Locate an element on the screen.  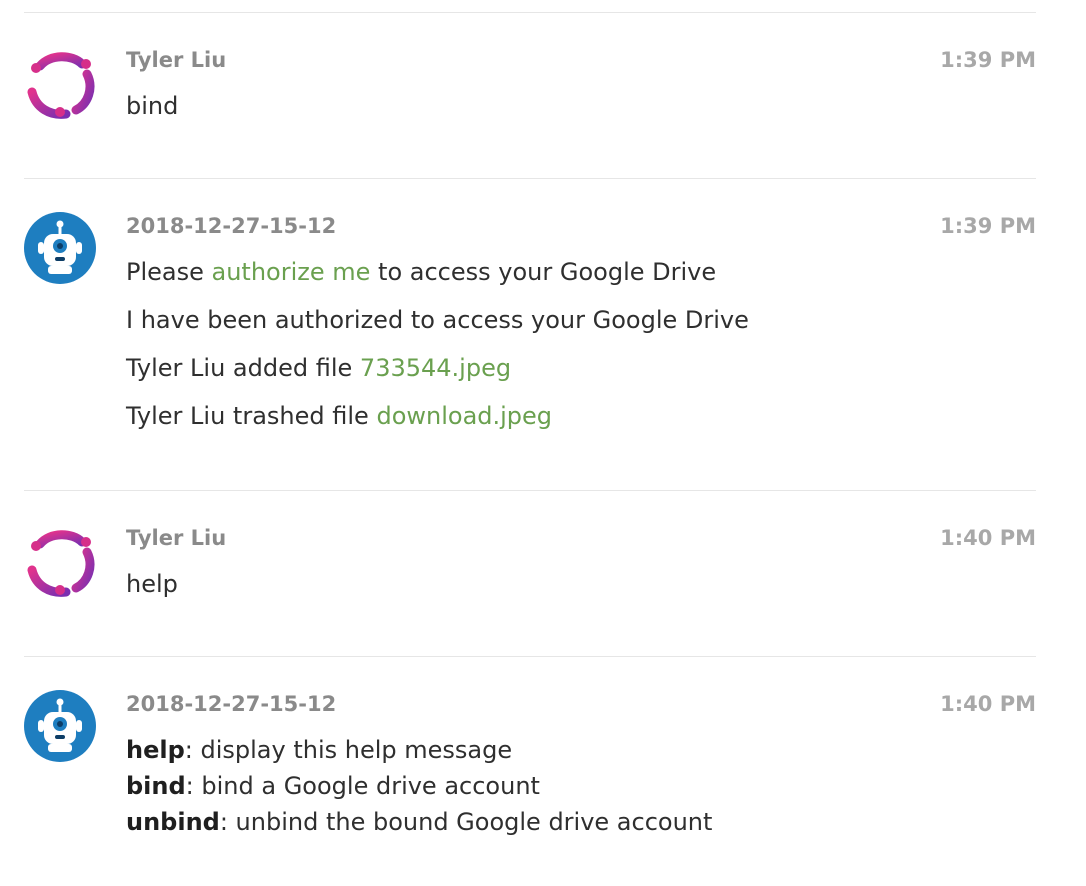
message-text: Tyler Liu added file 733544.jpeg is located at coordinates (318, 368).